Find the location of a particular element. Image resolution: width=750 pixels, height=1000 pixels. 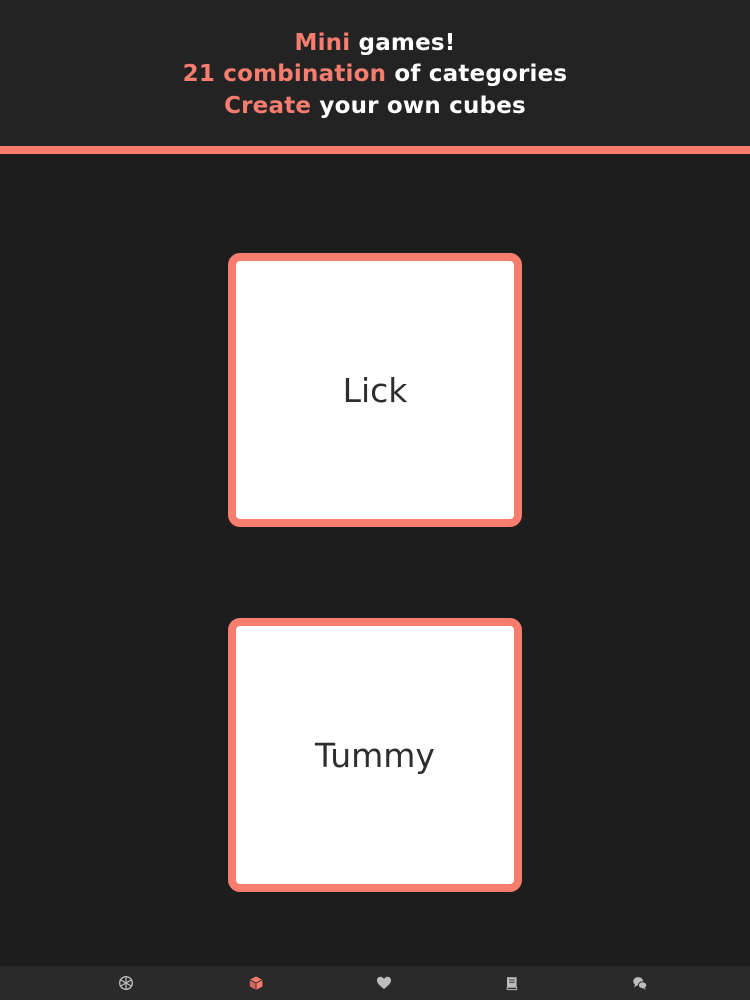

bottom-tab-bar is located at coordinates (375, 983).